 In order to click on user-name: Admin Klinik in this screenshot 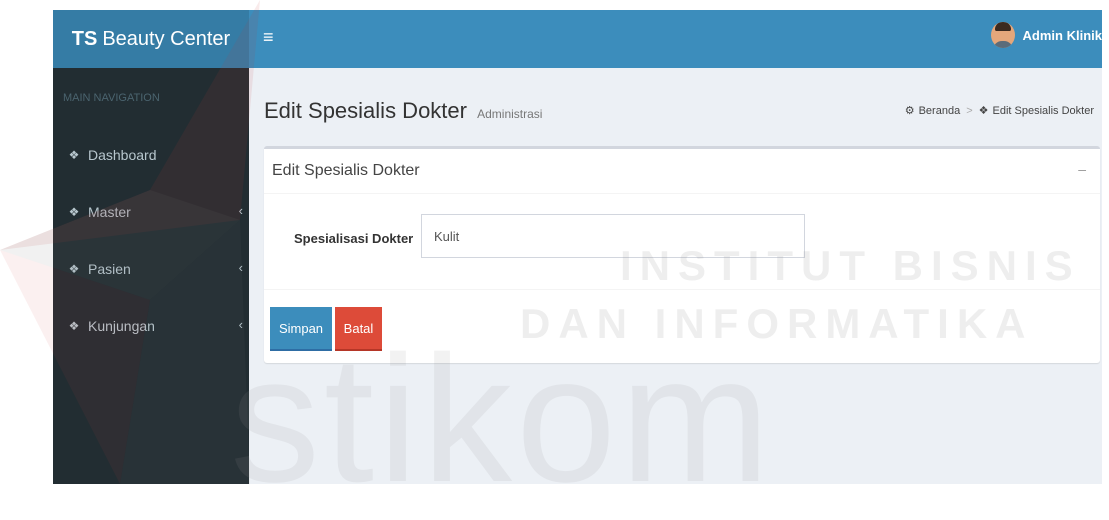, I will do `click(1062, 35)`.